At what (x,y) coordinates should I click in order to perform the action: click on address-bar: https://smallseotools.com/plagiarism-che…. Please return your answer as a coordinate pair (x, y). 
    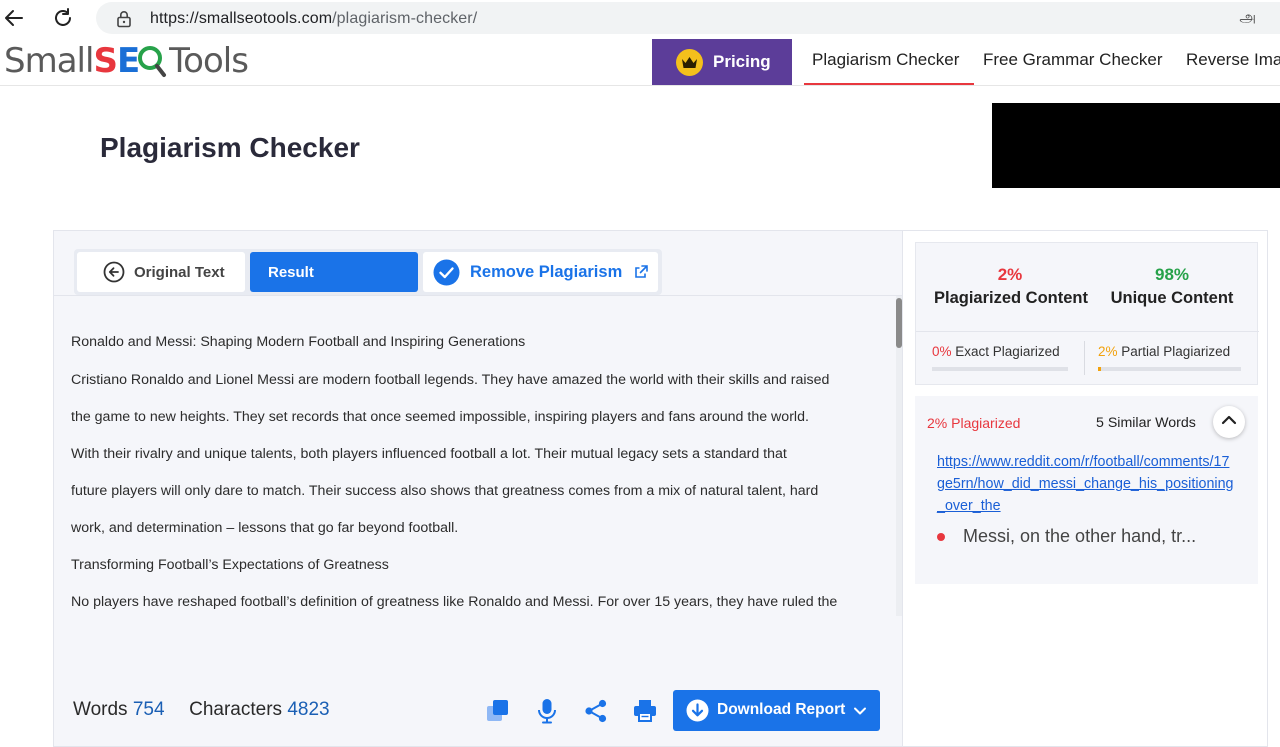
    Looking at the image, I should click on (688, 18).